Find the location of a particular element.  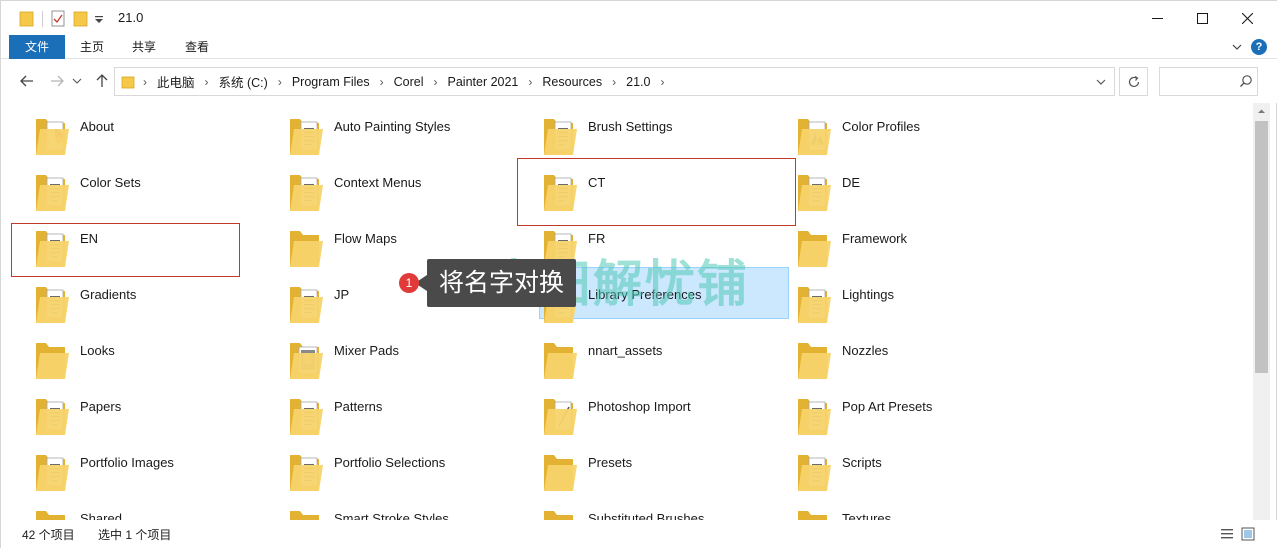

folder-item-shared: Shared is located at coordinates (134, 507).